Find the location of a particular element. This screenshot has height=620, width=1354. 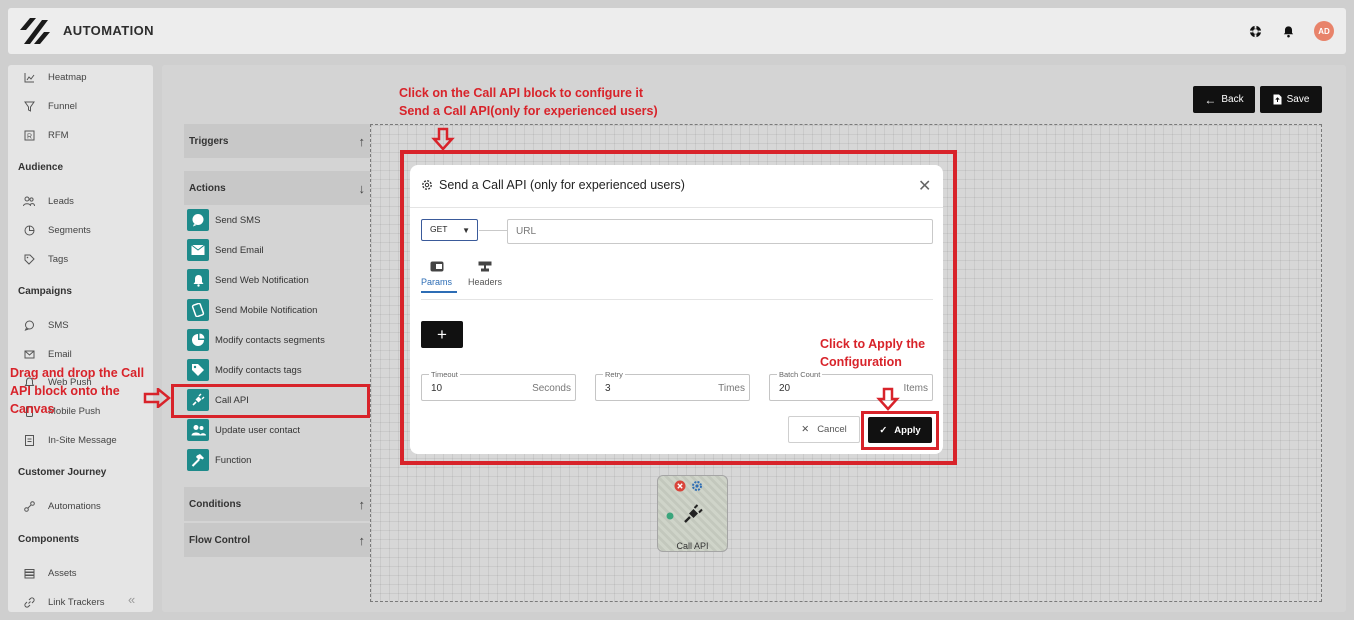

email-icon is located at coordinates (198, 250).